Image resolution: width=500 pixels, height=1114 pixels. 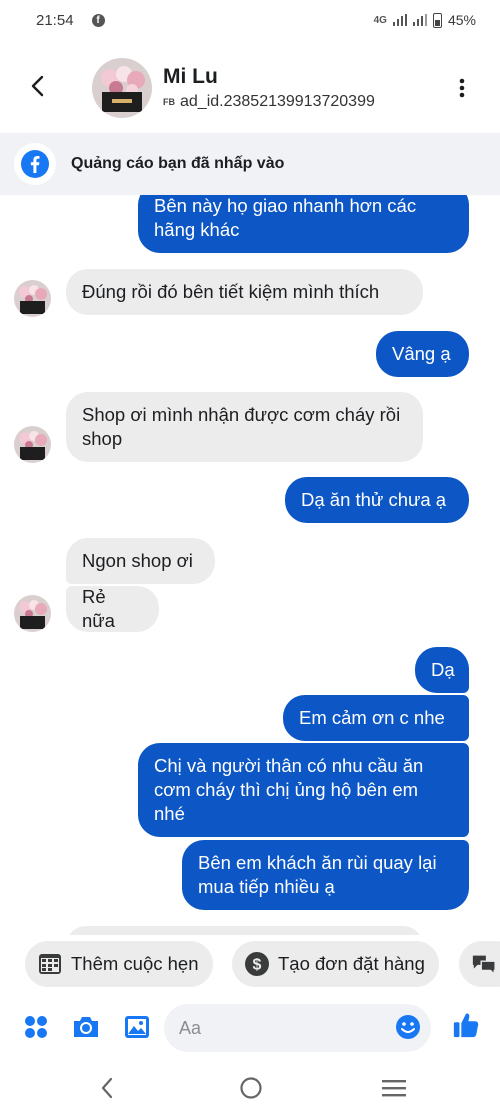 I want to click on quick-actions-bar: Thêm cuộc hẹn $ Tạo đơn đặt hàng, so click(x=250, y=965).